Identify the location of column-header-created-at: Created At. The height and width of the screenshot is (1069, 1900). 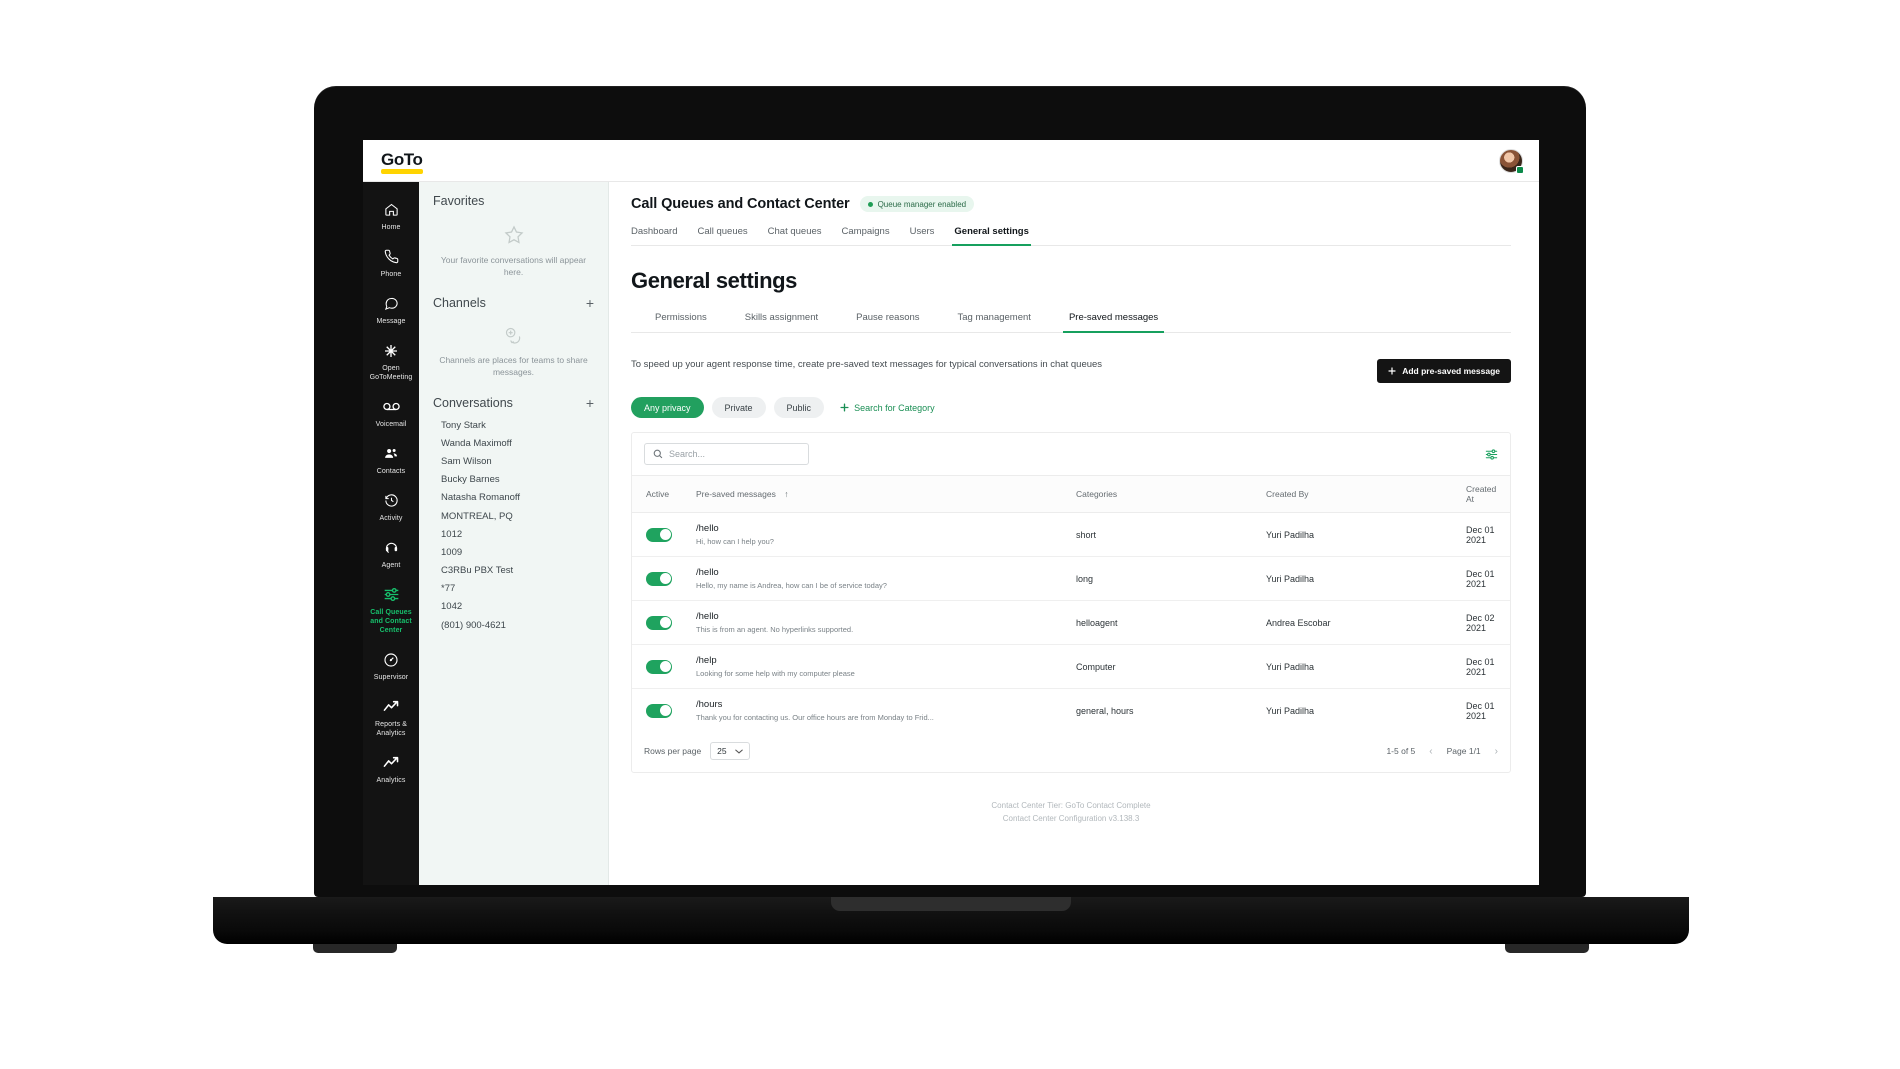
(1485, 494).